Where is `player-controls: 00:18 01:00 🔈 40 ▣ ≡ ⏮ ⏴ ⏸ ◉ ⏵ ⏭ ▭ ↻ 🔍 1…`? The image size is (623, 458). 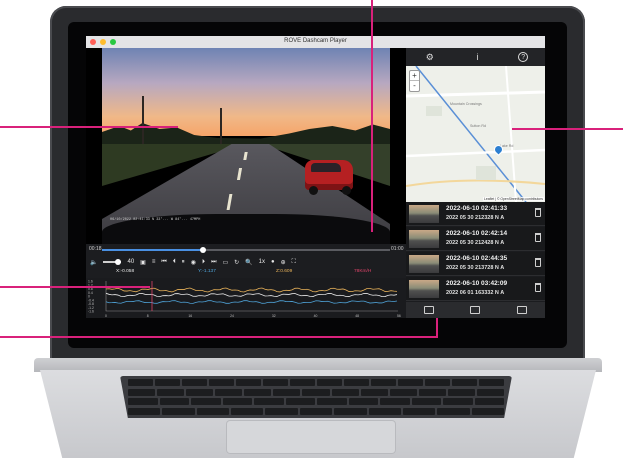 player-controls: 00:18 01:00 🔈 40 ▣ ≡ ⏮ ⏴ ⏸ ◉ ⏵ ⏭ ▭ ↻ 🔍 1… is located at coordinates (246, 261).